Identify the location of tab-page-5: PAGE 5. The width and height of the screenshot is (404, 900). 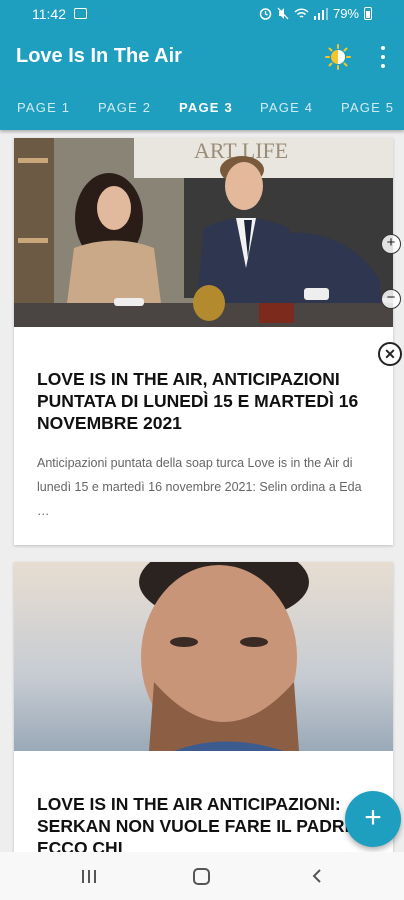
(367, 107).